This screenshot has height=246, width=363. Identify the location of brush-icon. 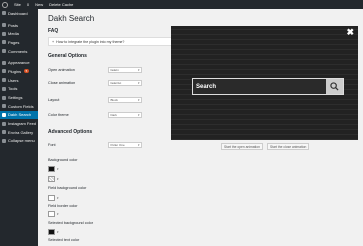
(4, 62).